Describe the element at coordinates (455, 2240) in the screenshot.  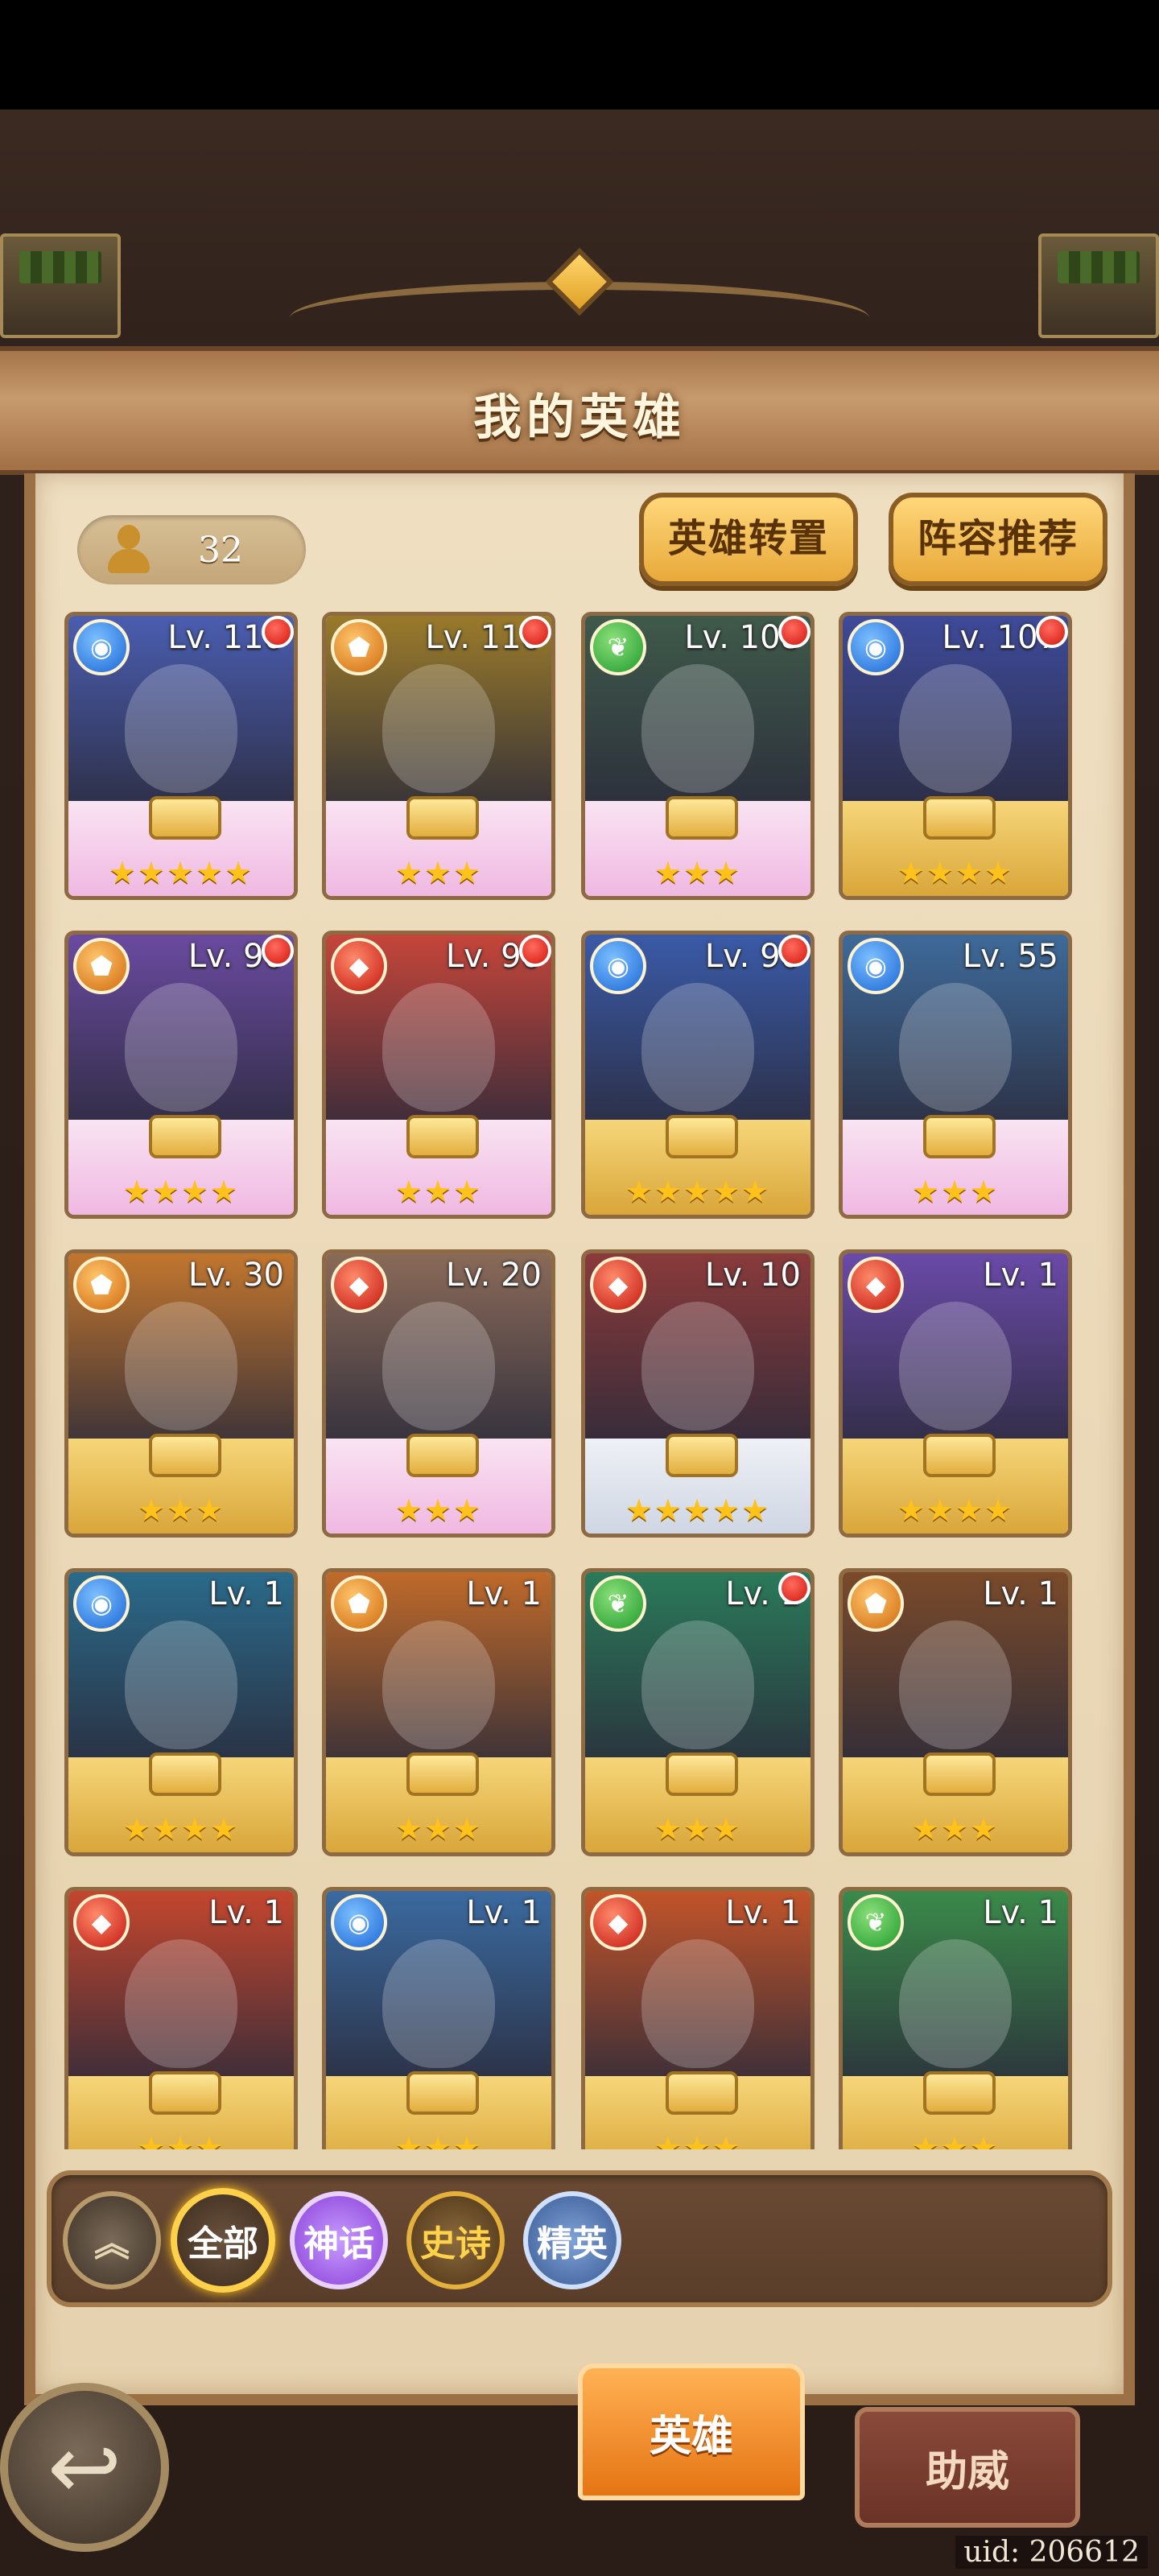
I see `filter-epic-button: 史诗` at that location.